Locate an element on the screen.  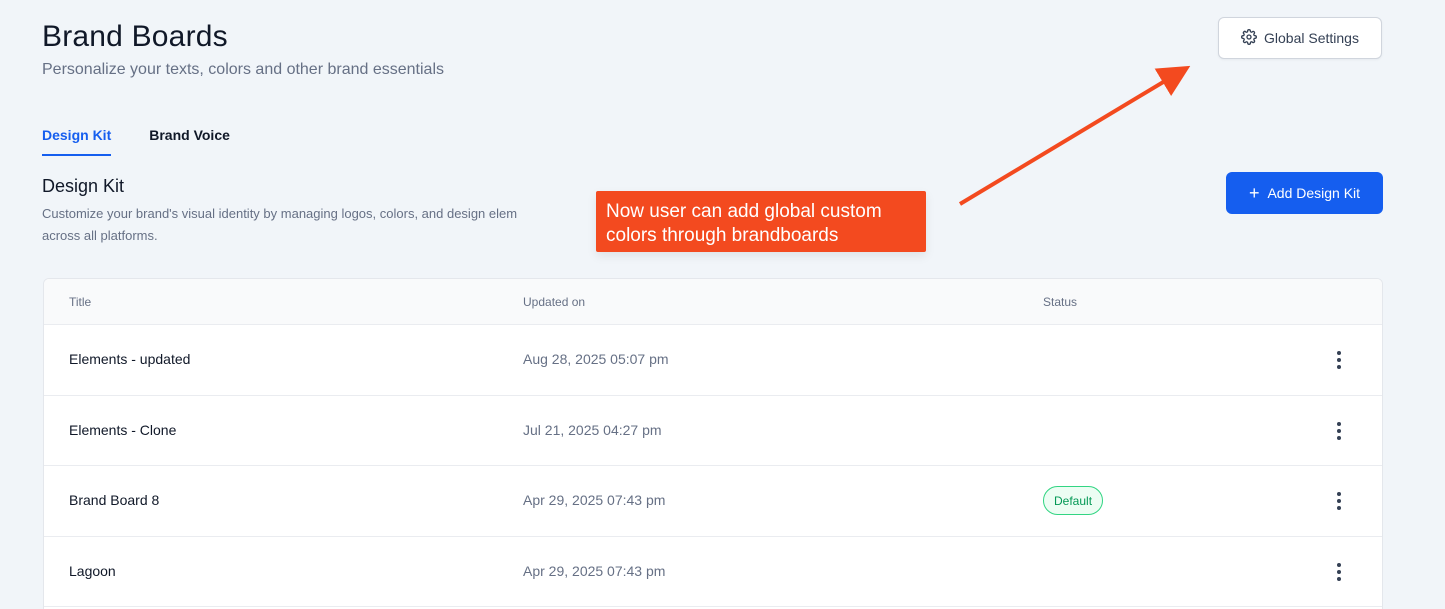
tab-bar: Design Kit Brand Voice is located at coordinates (136, 141).